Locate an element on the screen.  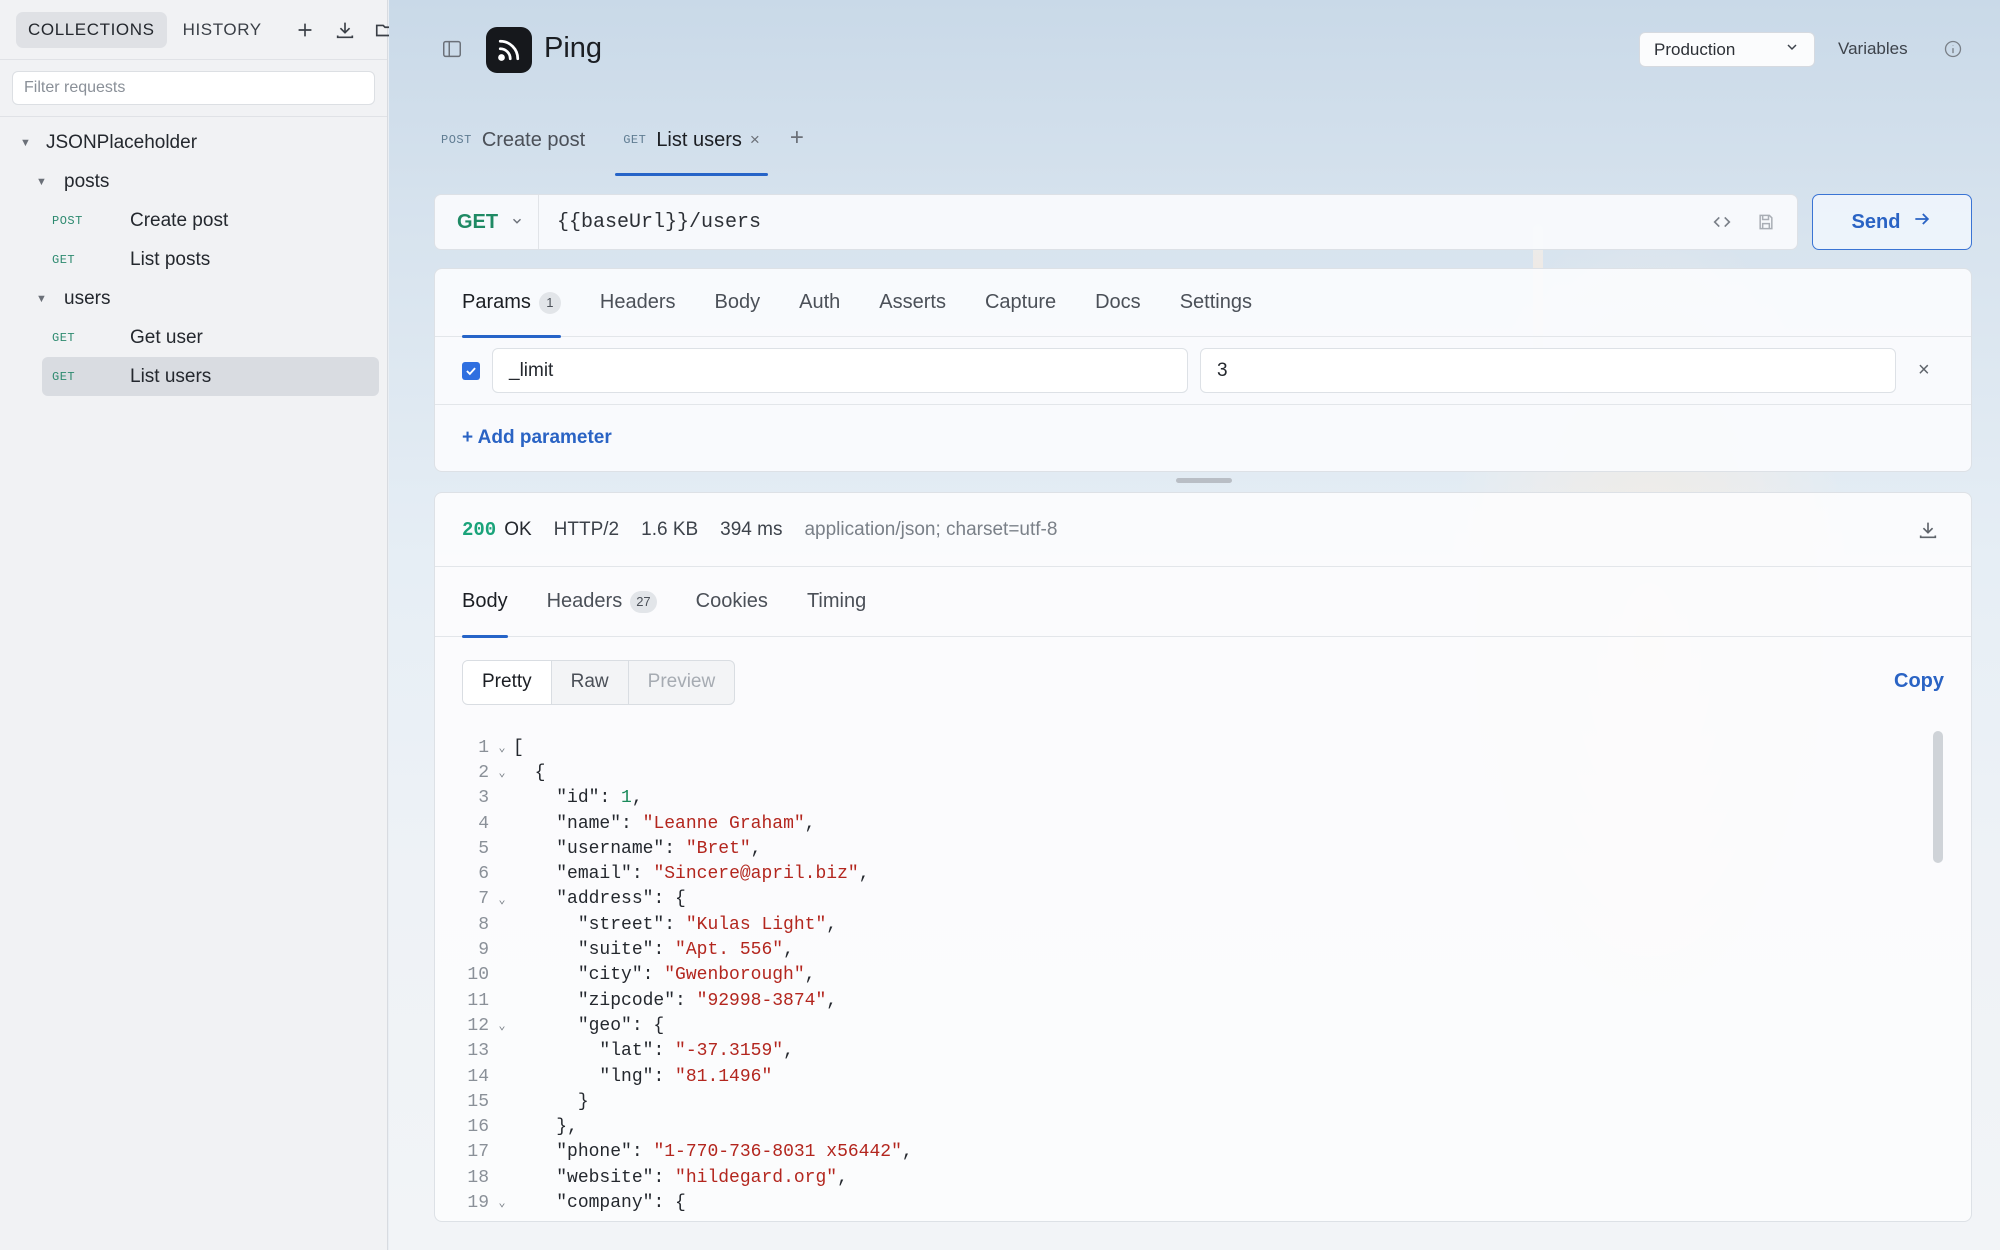
request-tab-list-users: GET List users × is located at coordinates (691, 147).